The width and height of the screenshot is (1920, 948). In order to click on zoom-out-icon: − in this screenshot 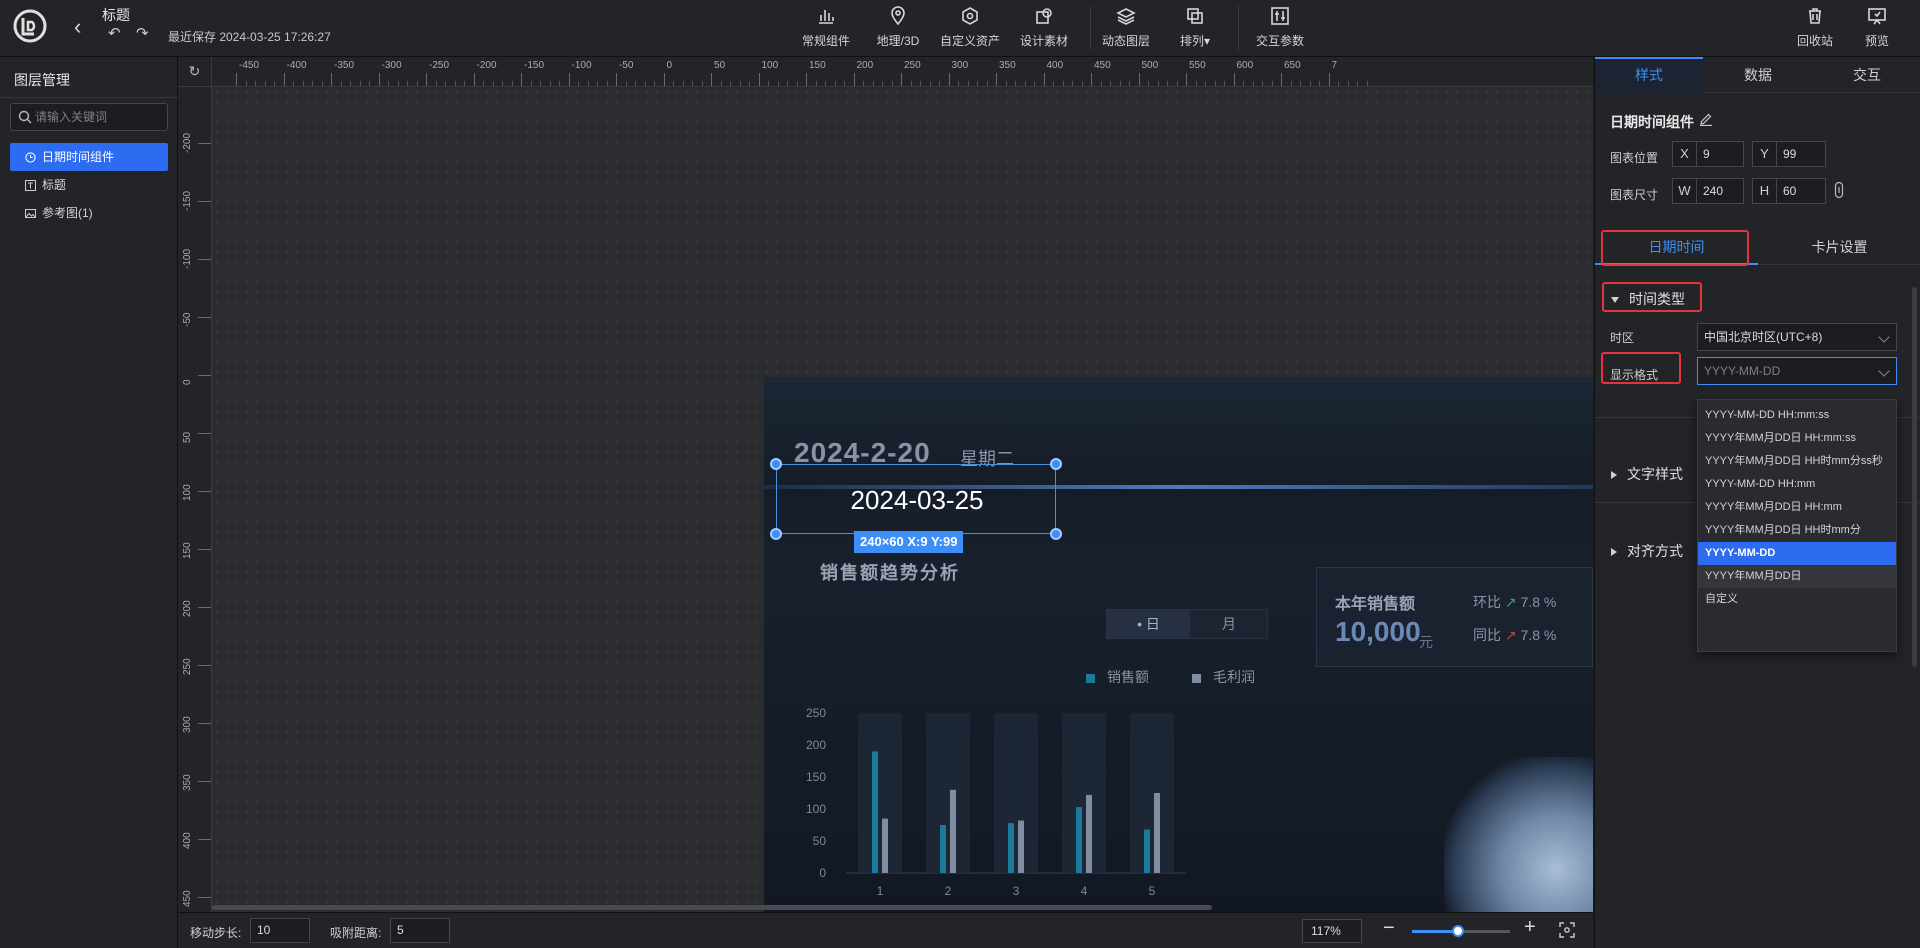, I will do `click(1389, 928)`.